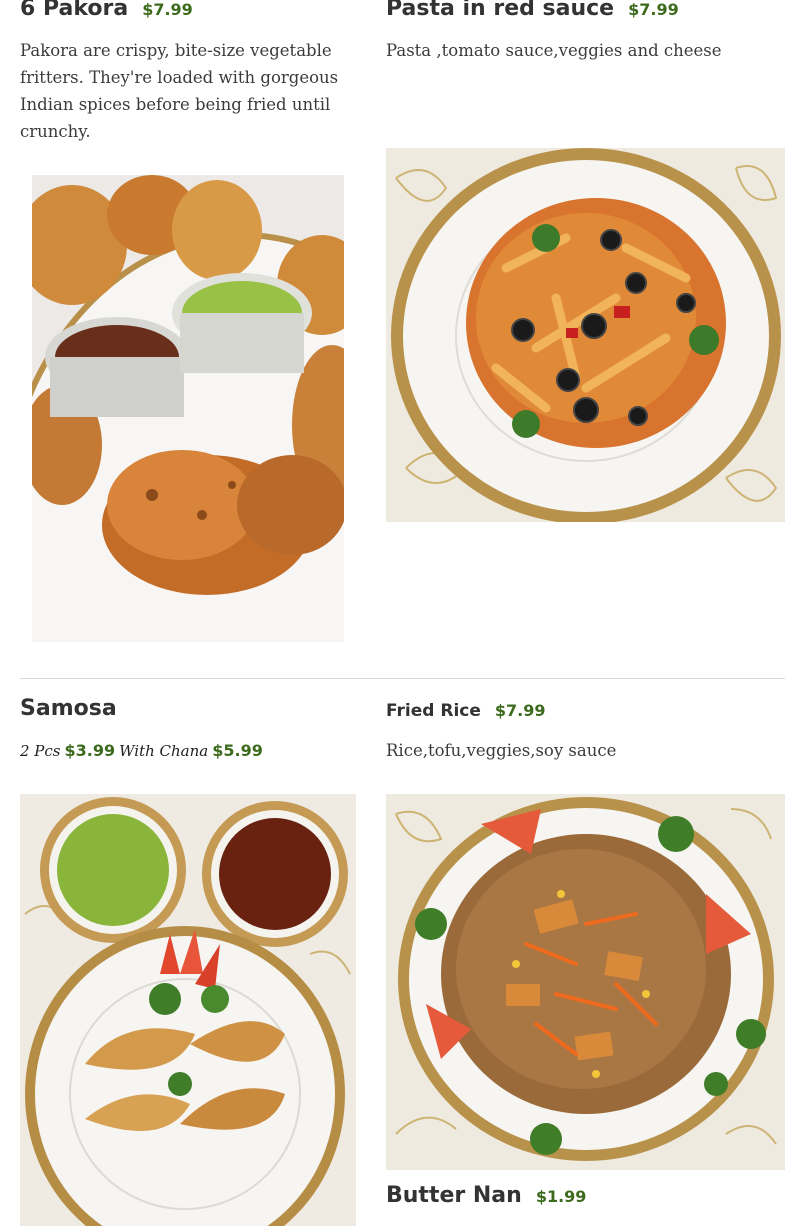  I want to click on pakora-photo, so click(188, 408).